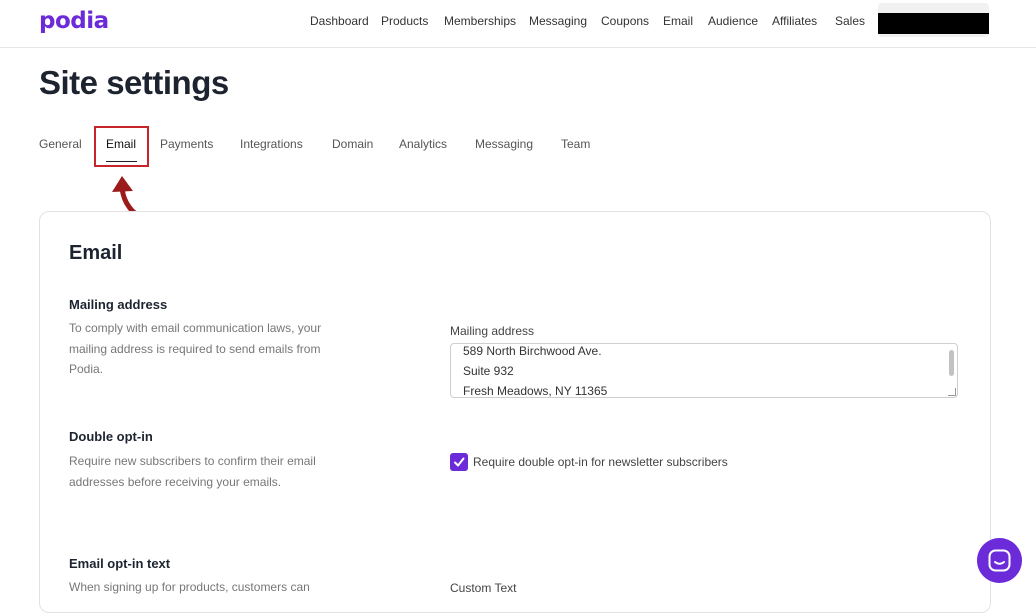 The image size is (1036, 613). I want to click on textarea-resize-handle, so click(952, 392).